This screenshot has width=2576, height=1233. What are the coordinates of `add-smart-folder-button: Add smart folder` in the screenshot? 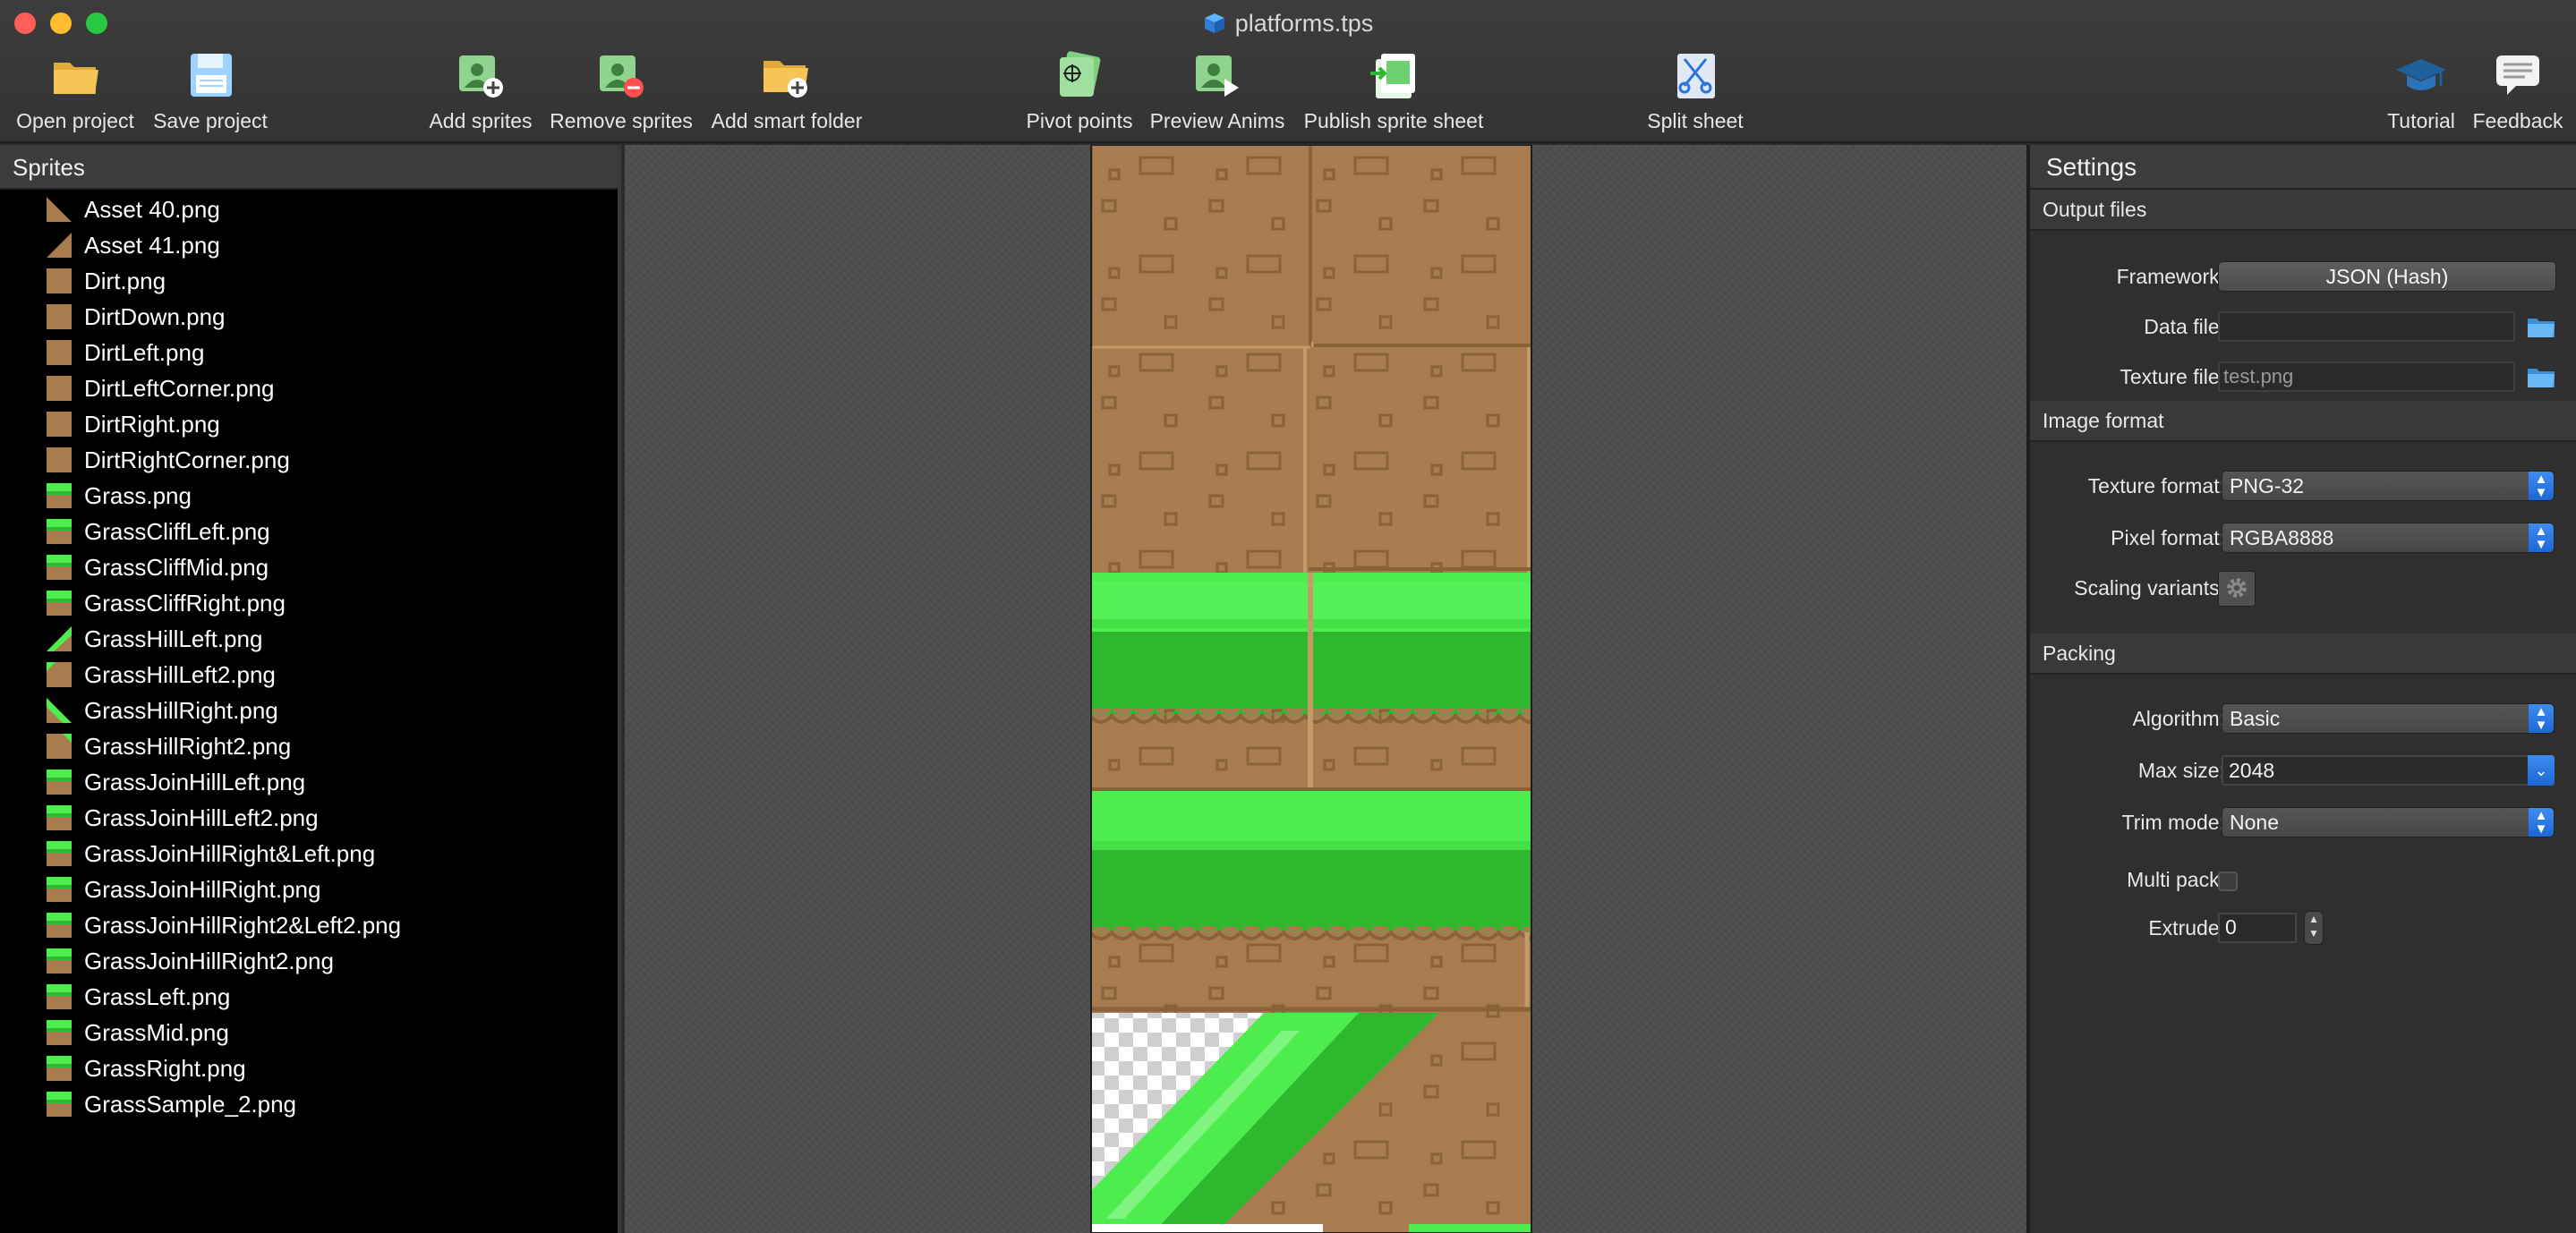 It's located at (786, 93).